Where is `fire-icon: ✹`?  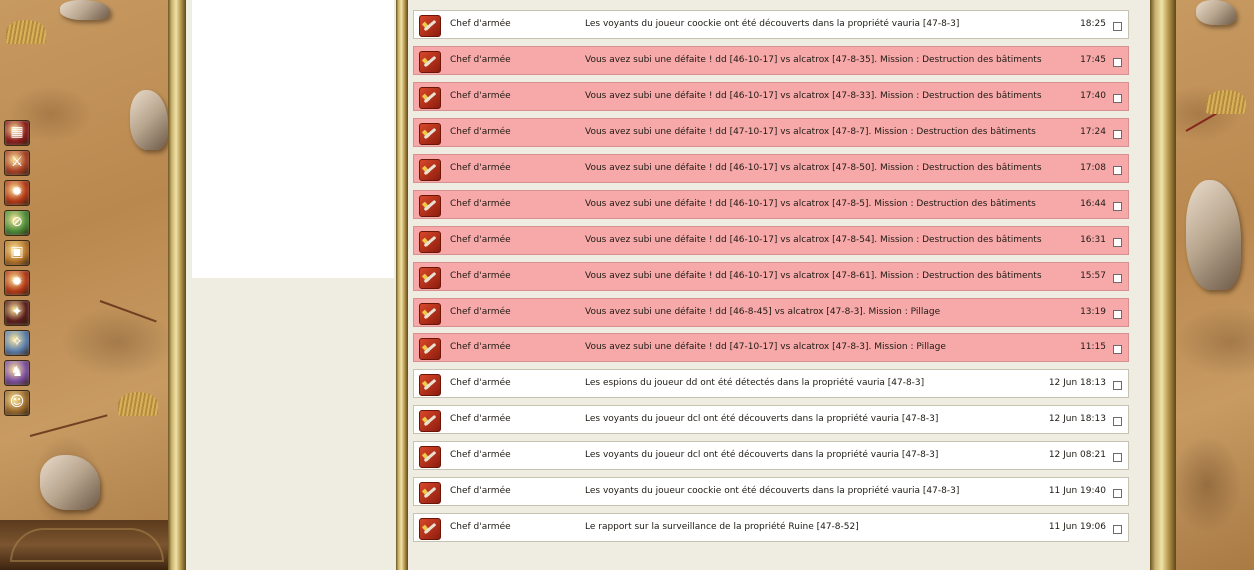 fire-icon: ✹ is located at coordinates (17, 193).